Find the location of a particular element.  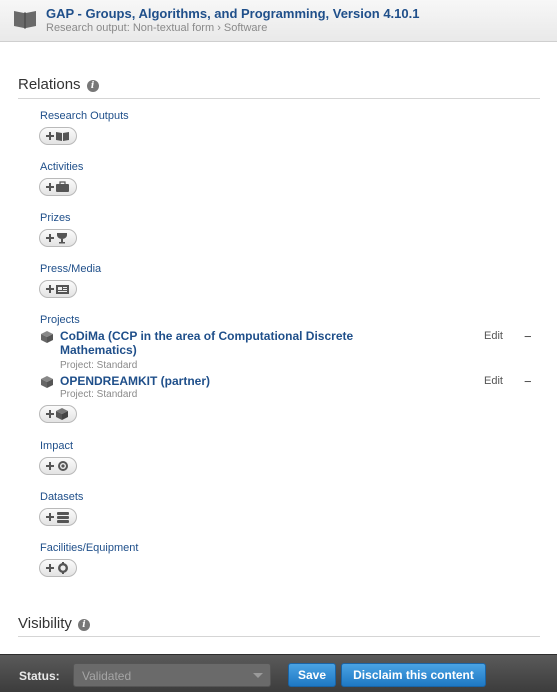

chevron-down-icon is located at coordinates (258, 675).